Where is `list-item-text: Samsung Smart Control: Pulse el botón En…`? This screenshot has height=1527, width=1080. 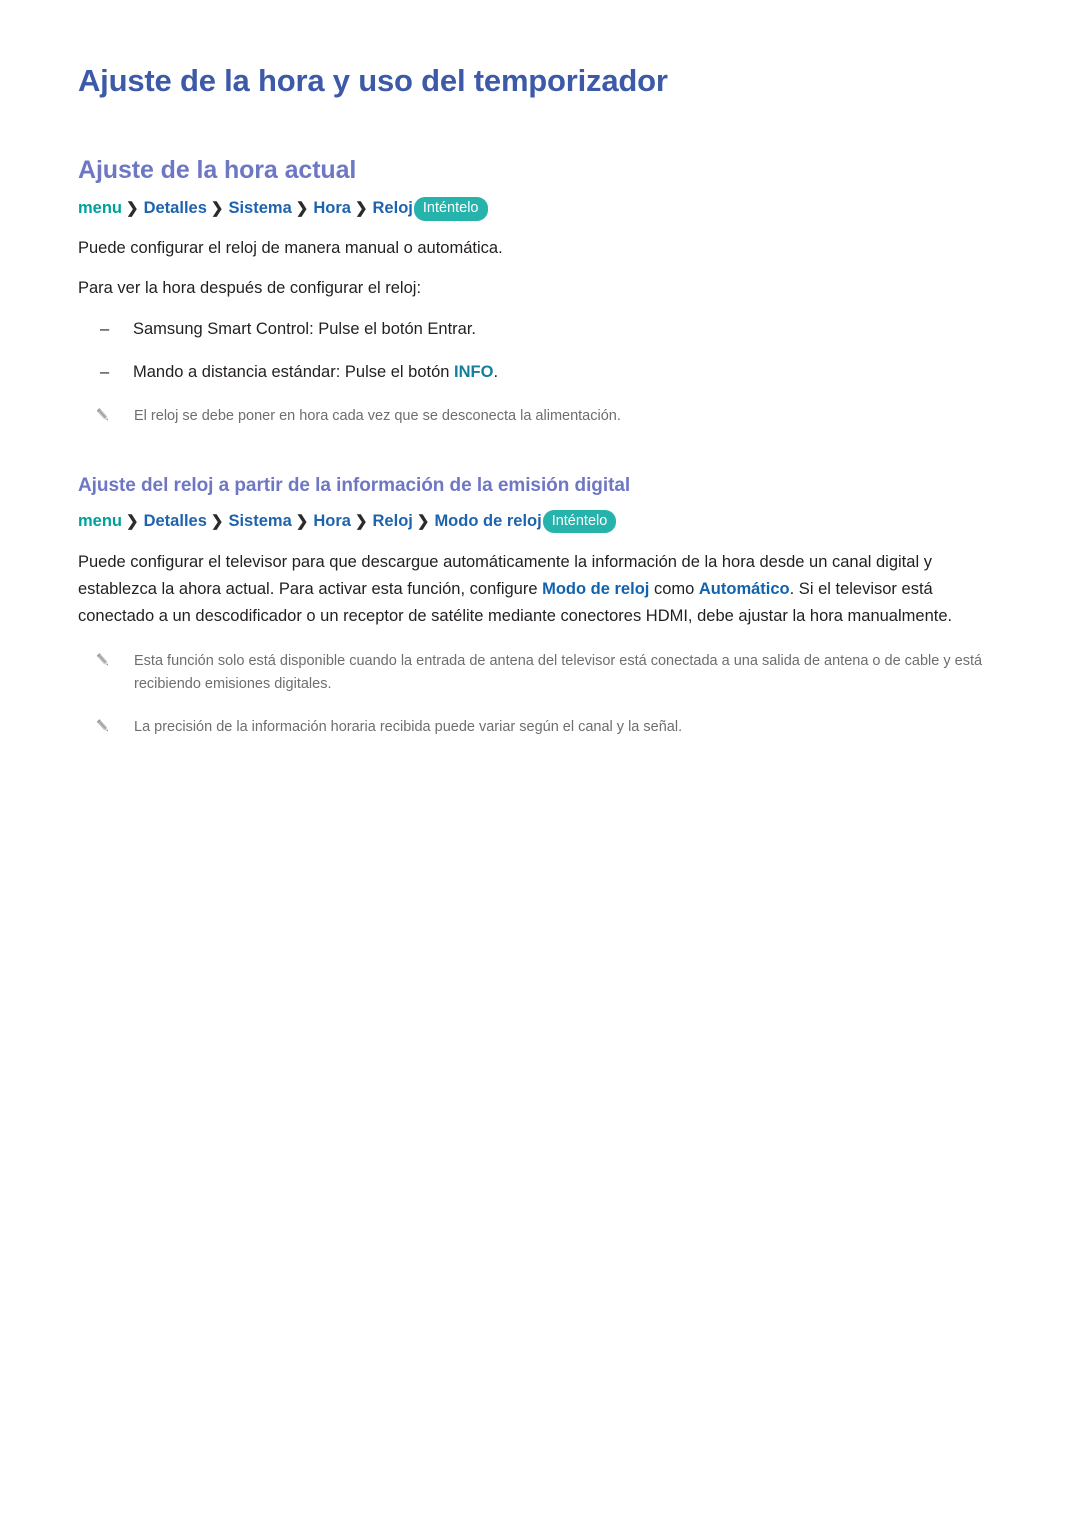
list-item-text: Samsung Smart Control: Pulse el botón En… is located at coordinates (305, 329).